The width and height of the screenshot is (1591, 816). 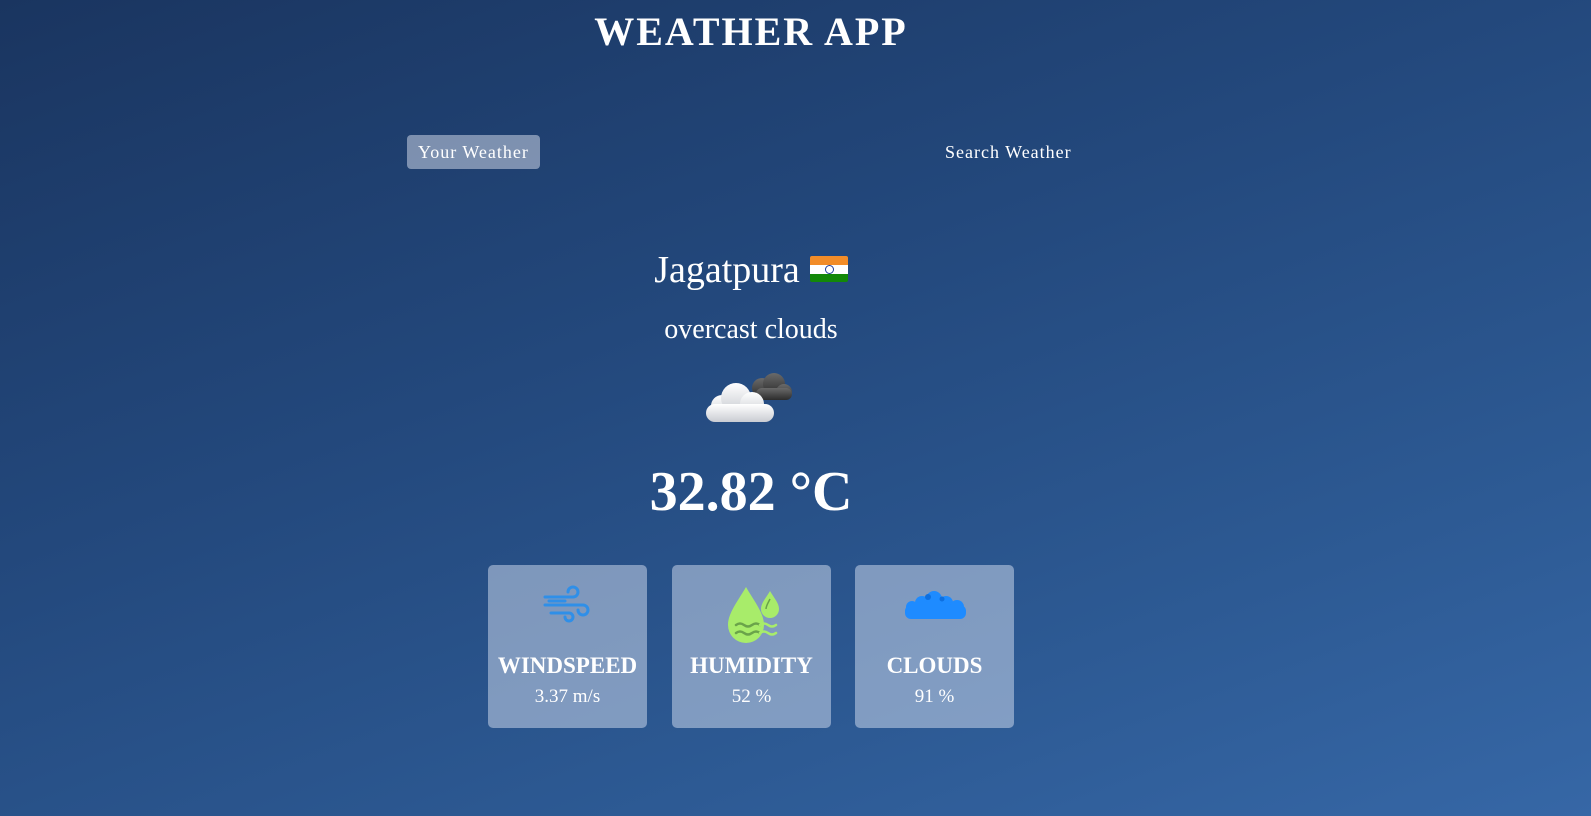 I want to click on clouds-icon, so click(x=934, y=615).